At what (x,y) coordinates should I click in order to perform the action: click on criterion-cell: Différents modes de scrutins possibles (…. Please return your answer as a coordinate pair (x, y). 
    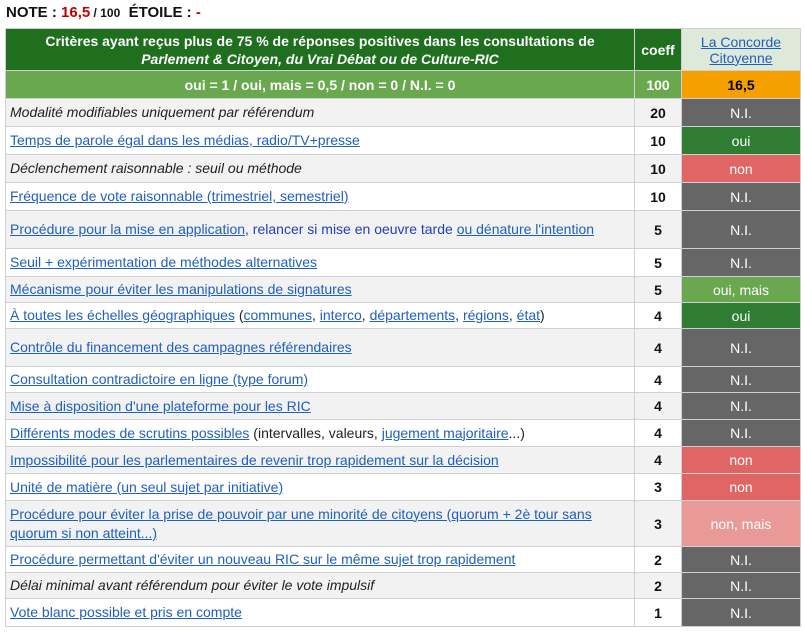
    Looking at the image, I should click on (320, 433).